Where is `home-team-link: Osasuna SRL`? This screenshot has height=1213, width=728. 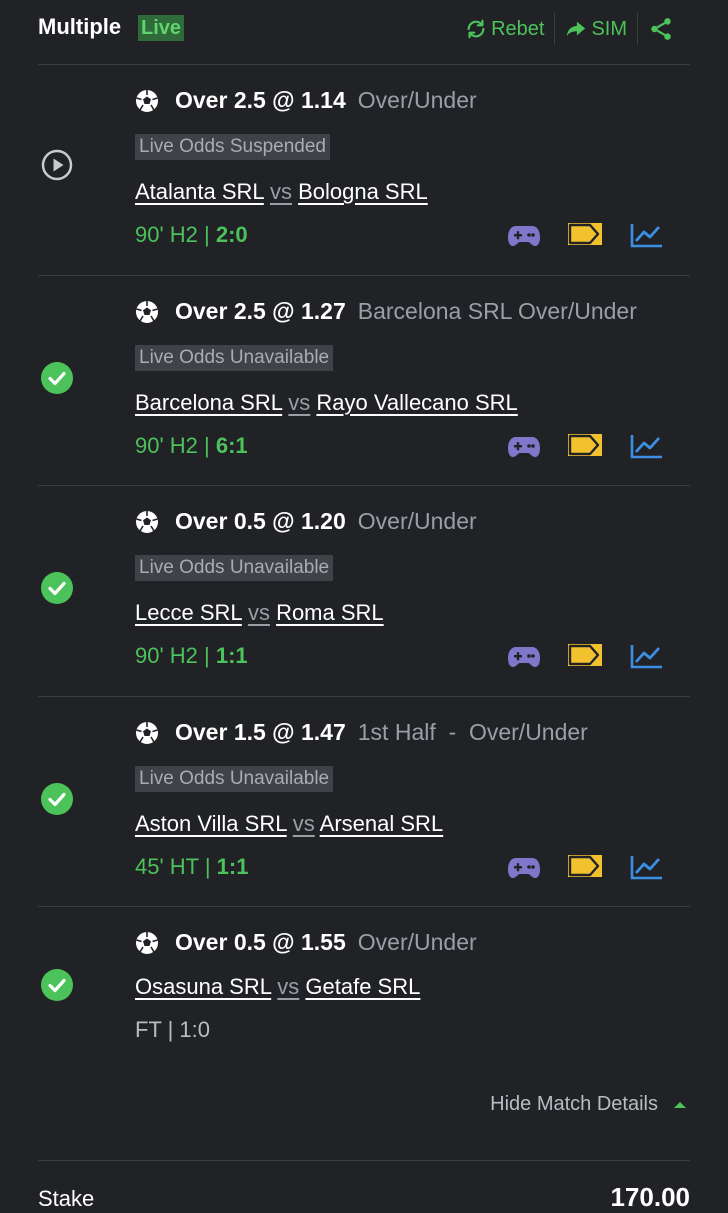 home-team-link: Osasuna SRL is located at coordinates (203, 986).